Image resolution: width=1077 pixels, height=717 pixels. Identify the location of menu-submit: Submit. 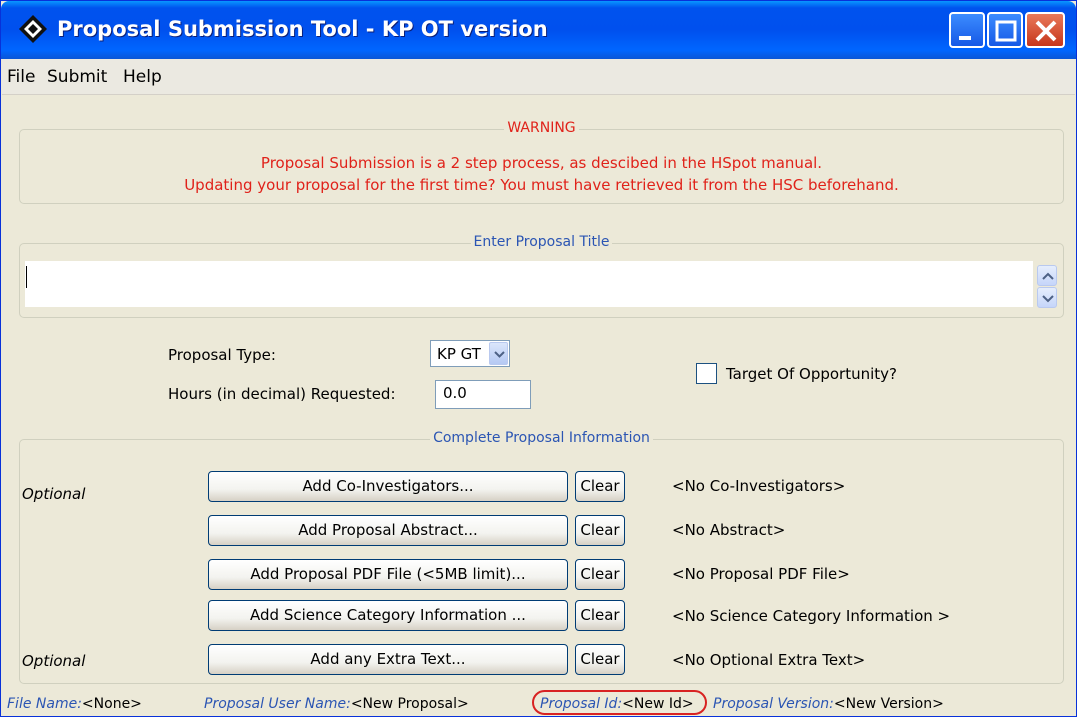
(77, 77).